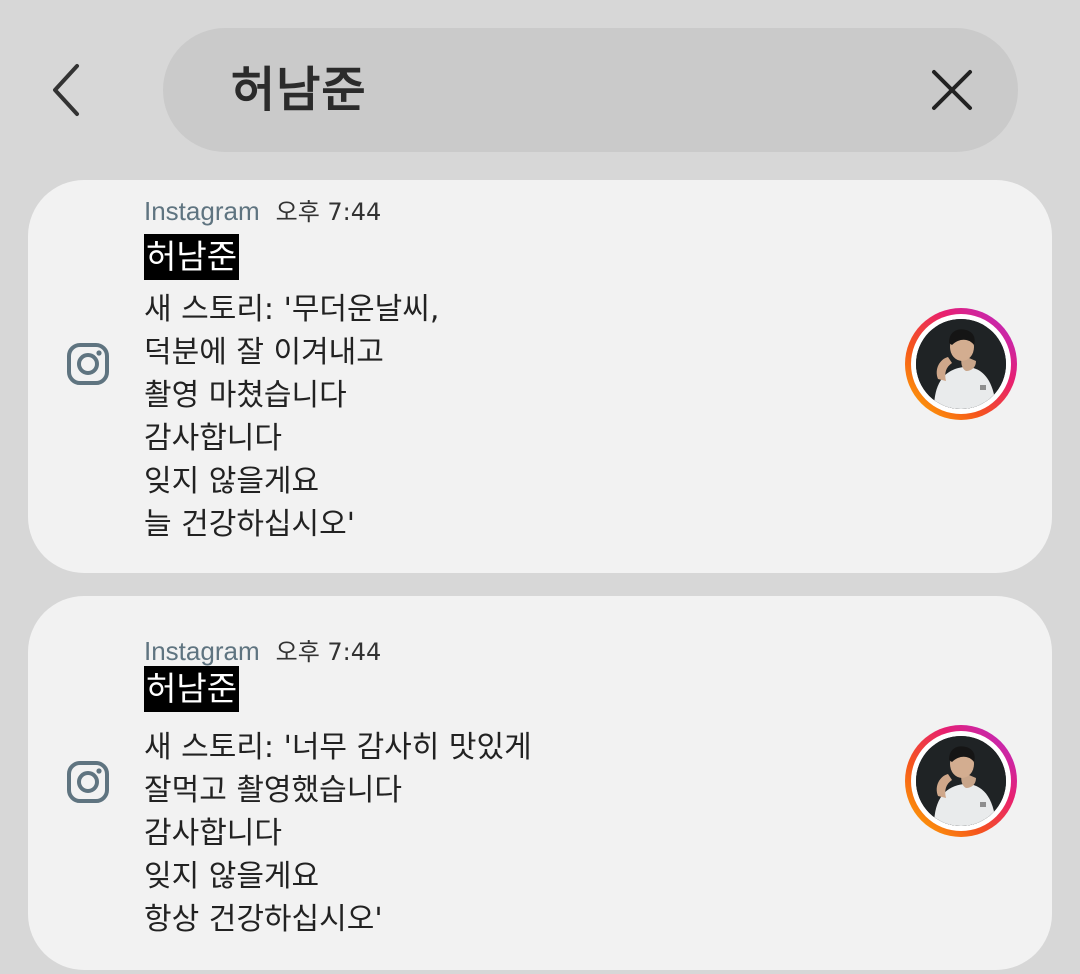 The width and height of the screenshot is (1080, 974). I want to click on message-line: 새 스토리: '무더운날씨,, so click(292, 309).